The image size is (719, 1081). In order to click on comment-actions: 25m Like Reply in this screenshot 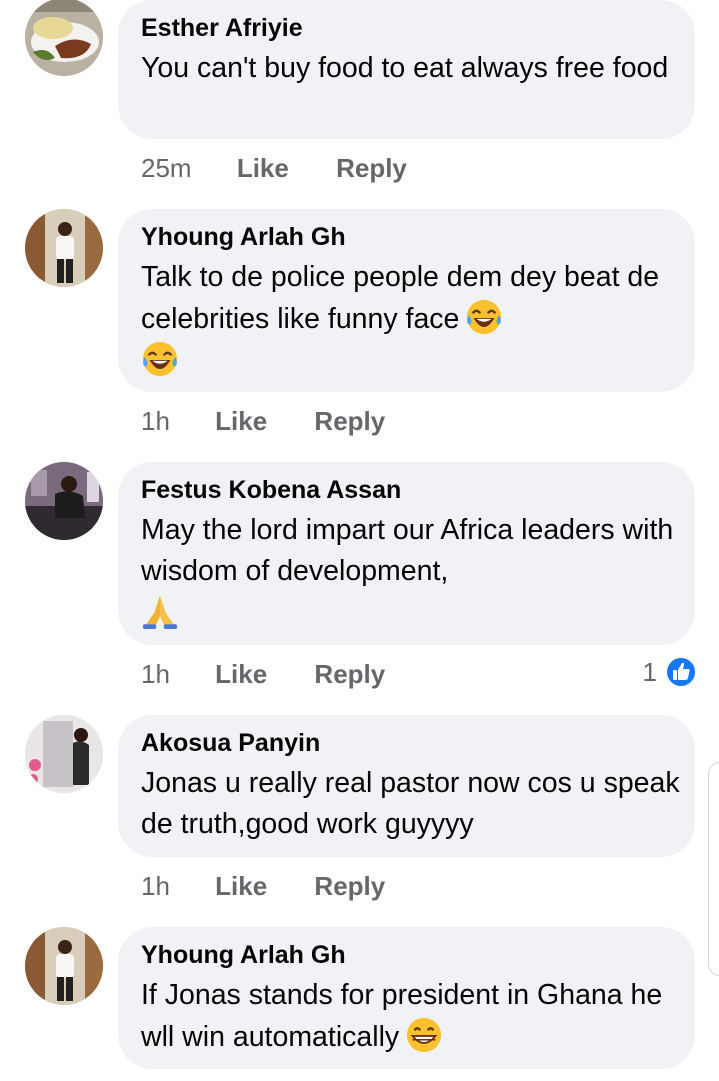, I will do `click(274, 168)`.